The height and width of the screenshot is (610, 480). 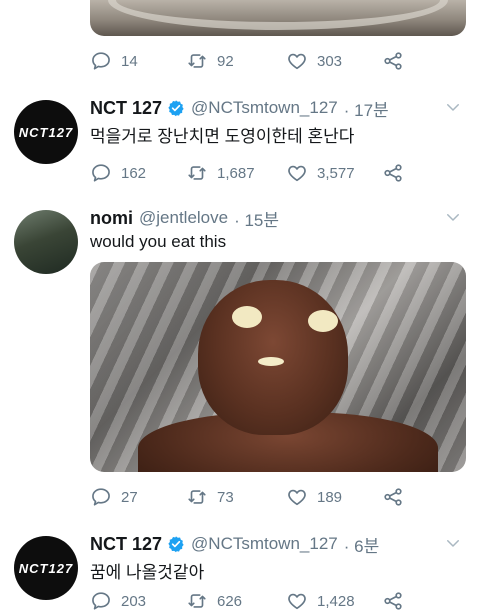 I want to click on reply-button: 203, so click(x=118, y=599).